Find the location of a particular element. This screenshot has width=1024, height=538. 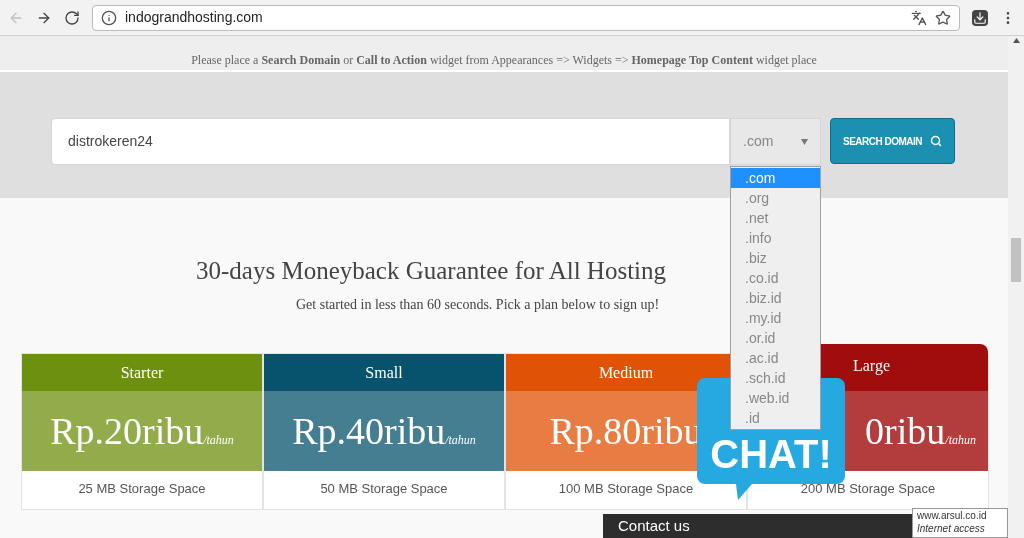

download-icon is located at coordinates (980, 17).